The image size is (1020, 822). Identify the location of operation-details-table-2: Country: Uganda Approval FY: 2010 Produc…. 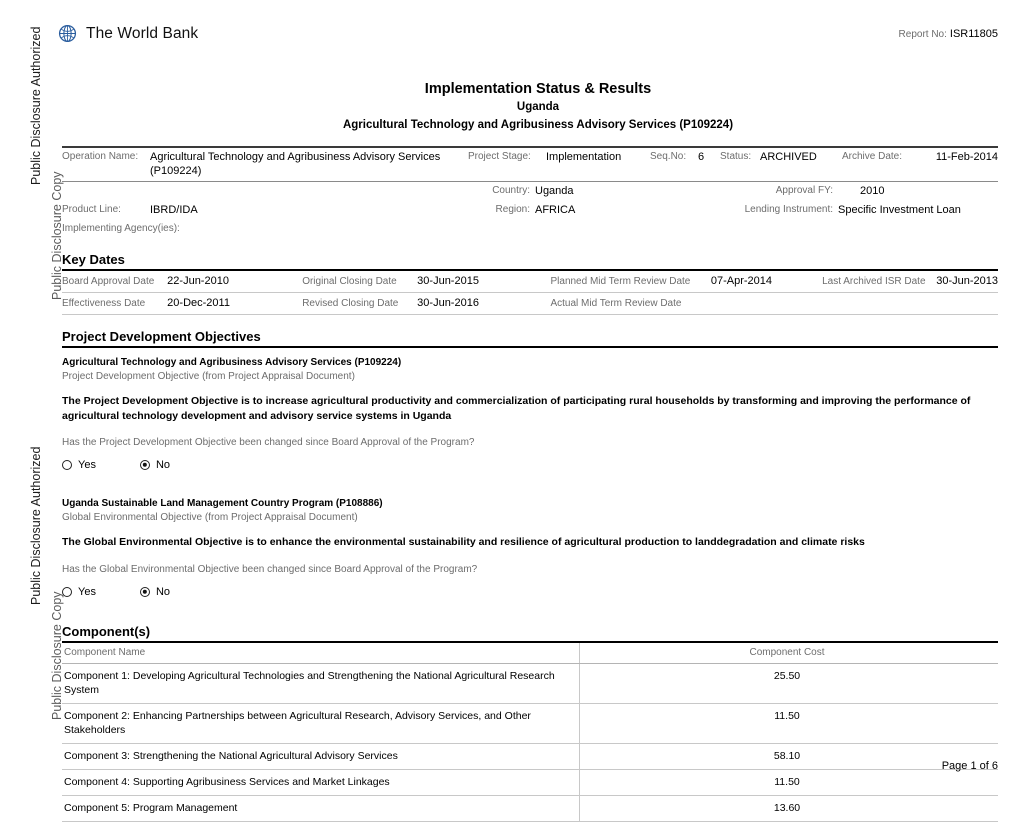
(530, 210).